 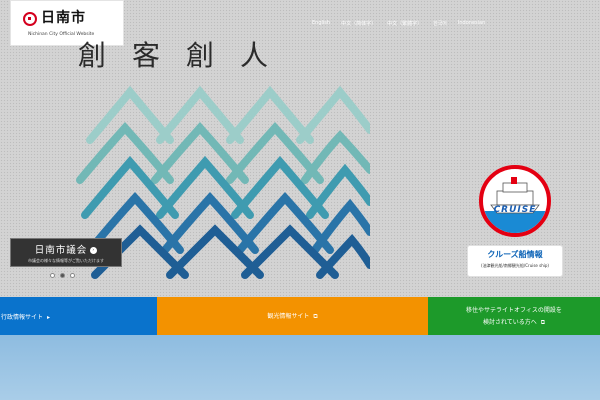 What do you see at coordinates (30, 19) in the screenshot?
I see `city-emblem-icon` at bounding box center [30, 19].